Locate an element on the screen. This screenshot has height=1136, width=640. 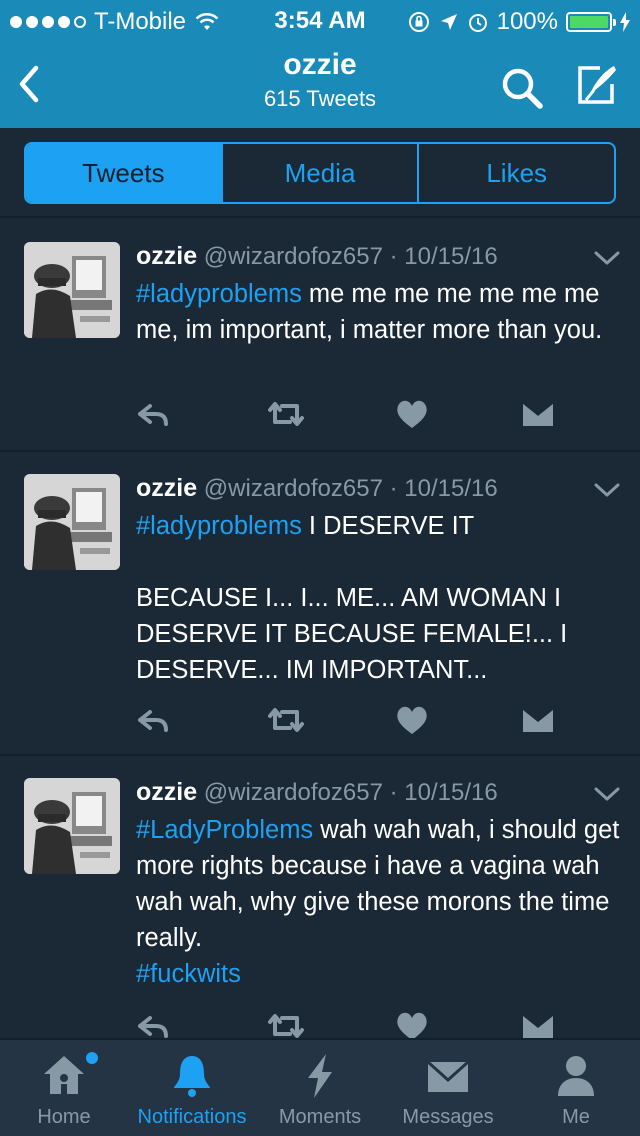
status-right: 100% is located at coordinates (518, 22).